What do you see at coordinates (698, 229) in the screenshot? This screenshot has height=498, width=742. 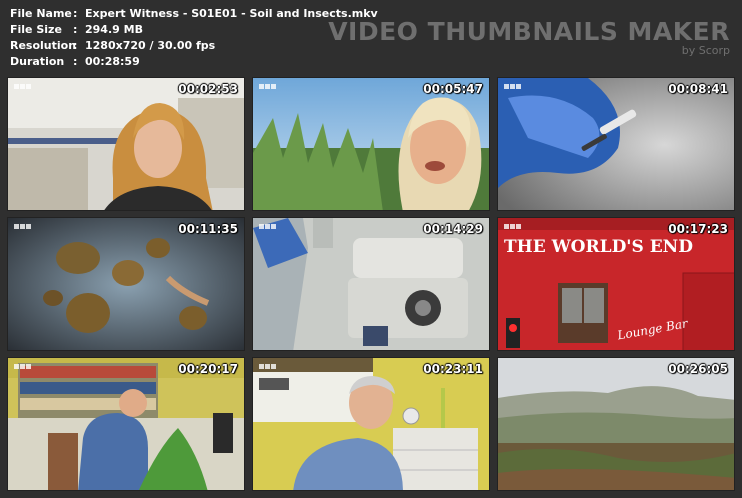 I see `thumbnail-timestamp: 00:17:23` at bounding box center [698, 229].